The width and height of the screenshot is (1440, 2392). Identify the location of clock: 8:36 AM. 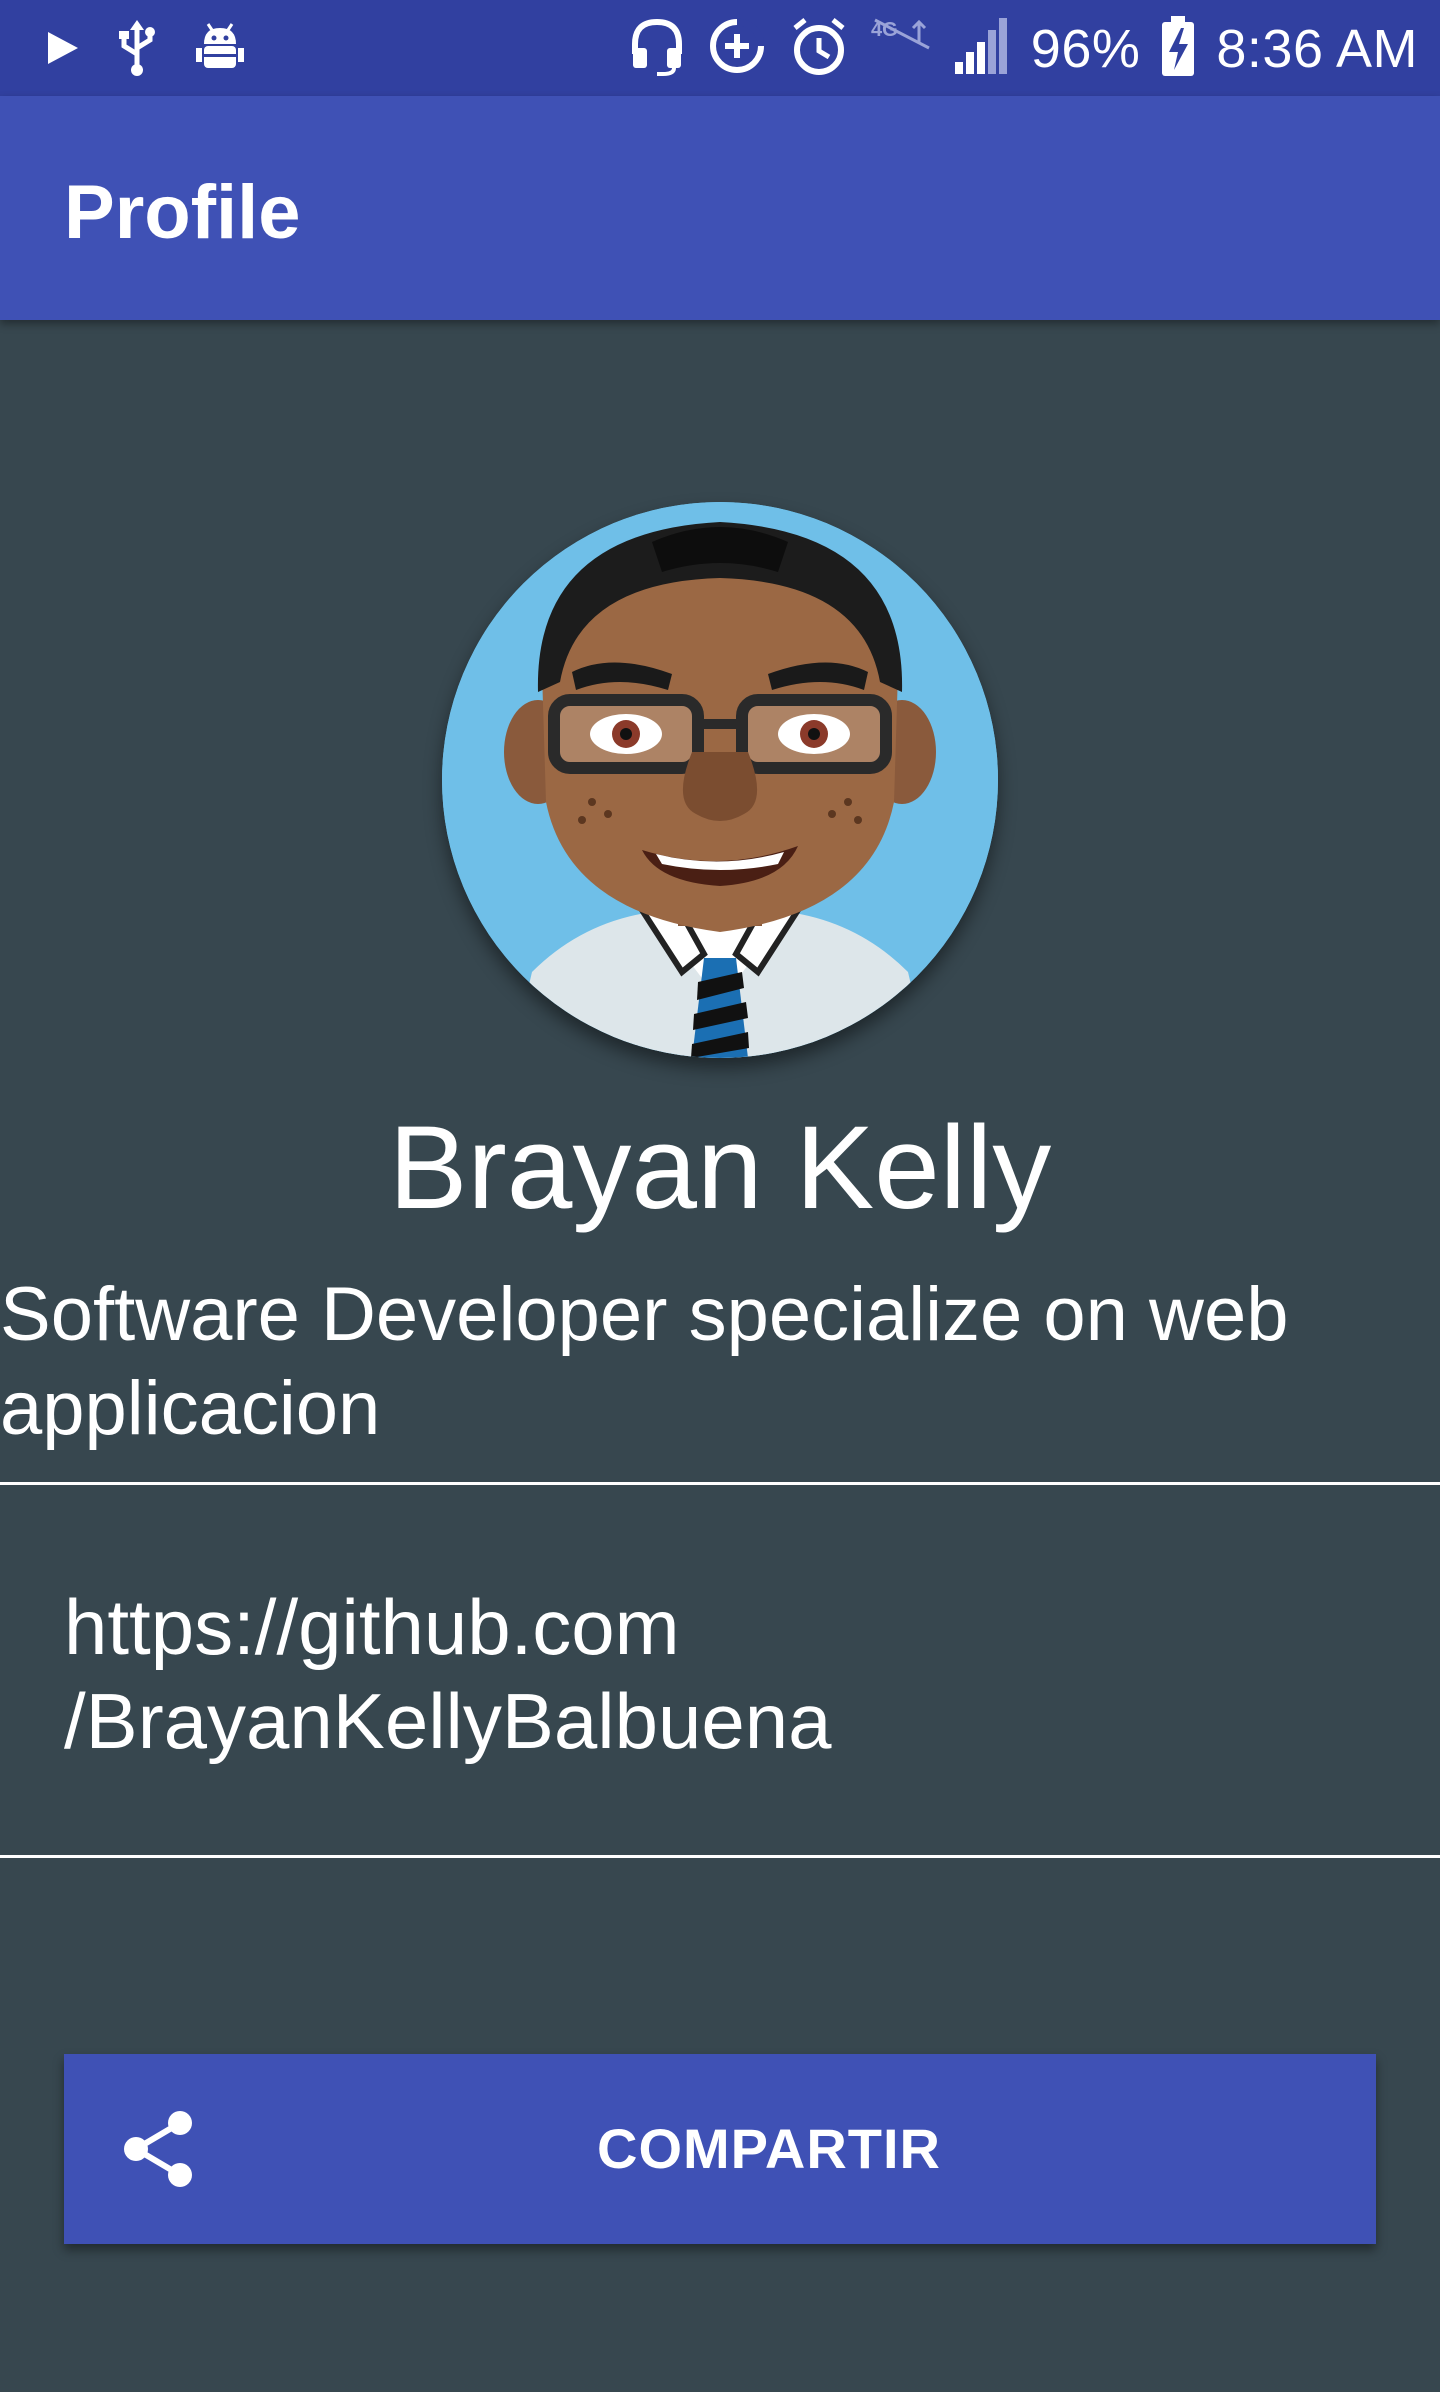
(1317, 48).